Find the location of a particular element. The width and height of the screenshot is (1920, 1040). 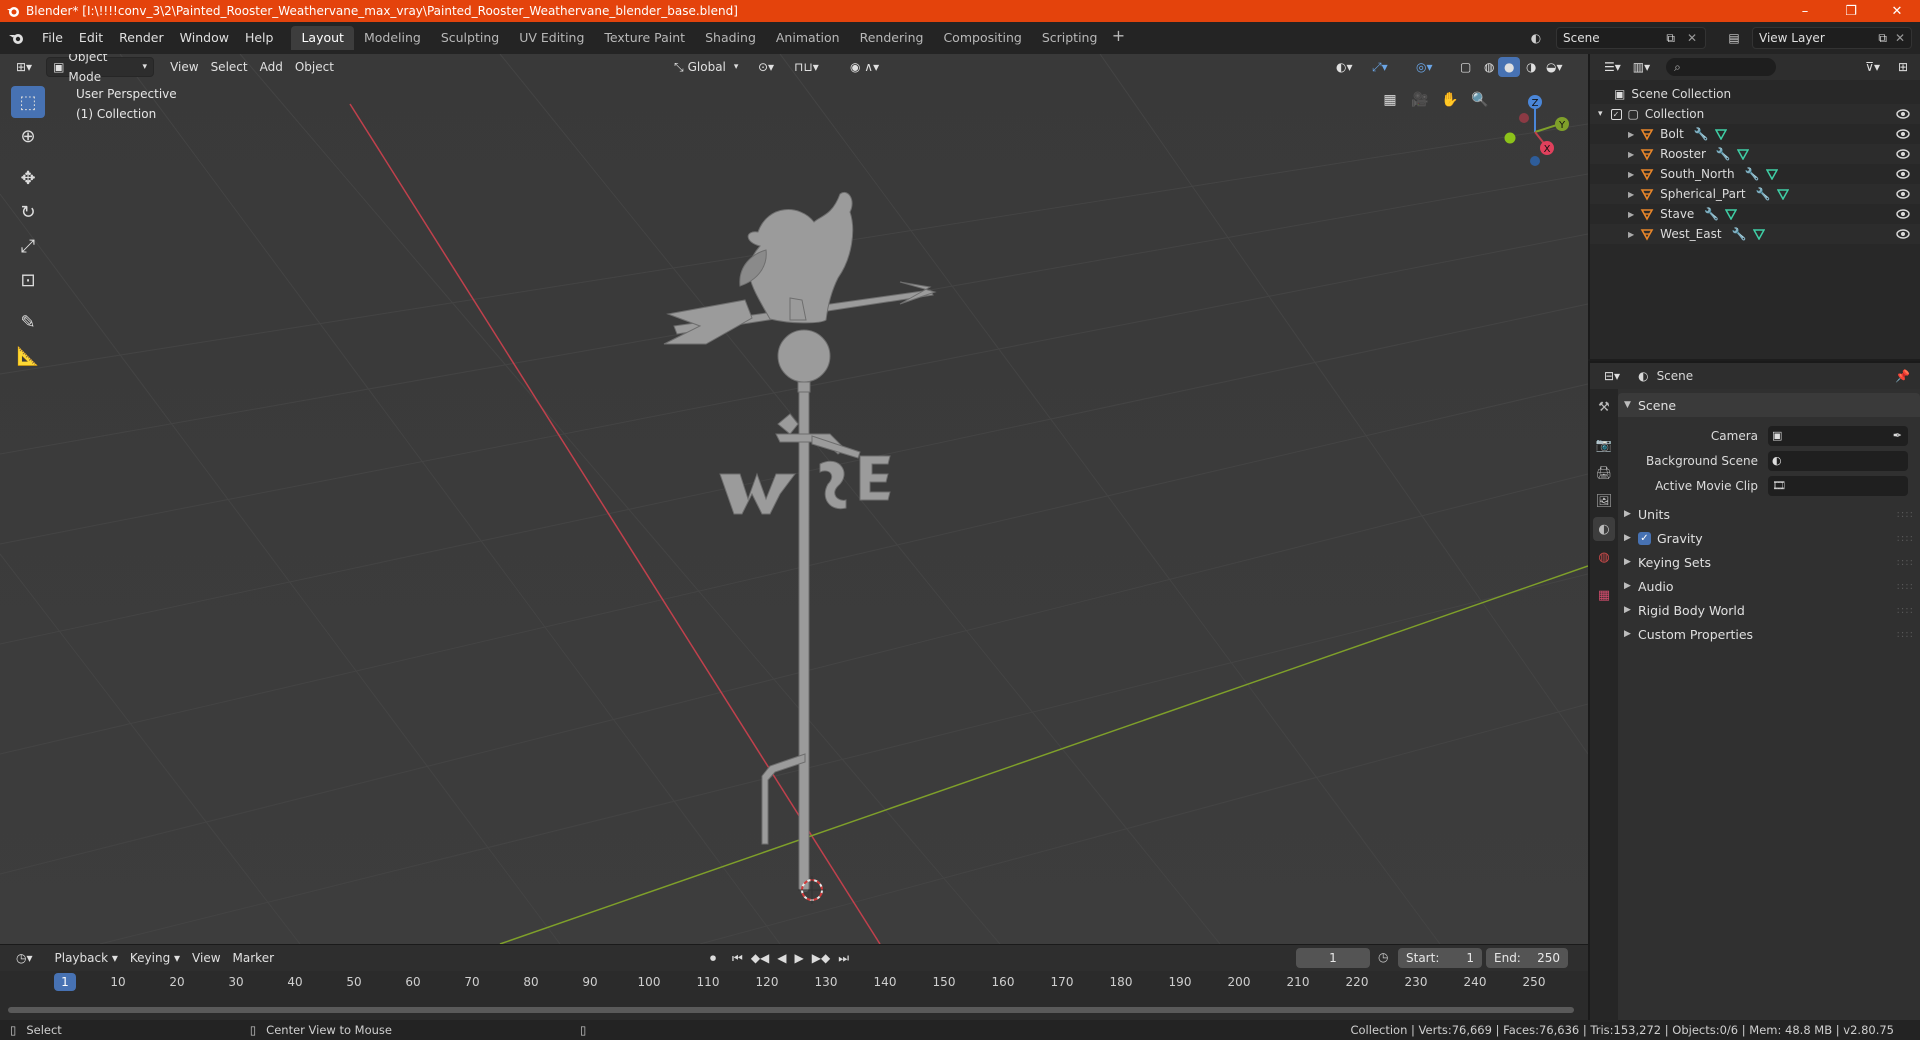

play-icon: ▶ is located at coordinates (799, 958).